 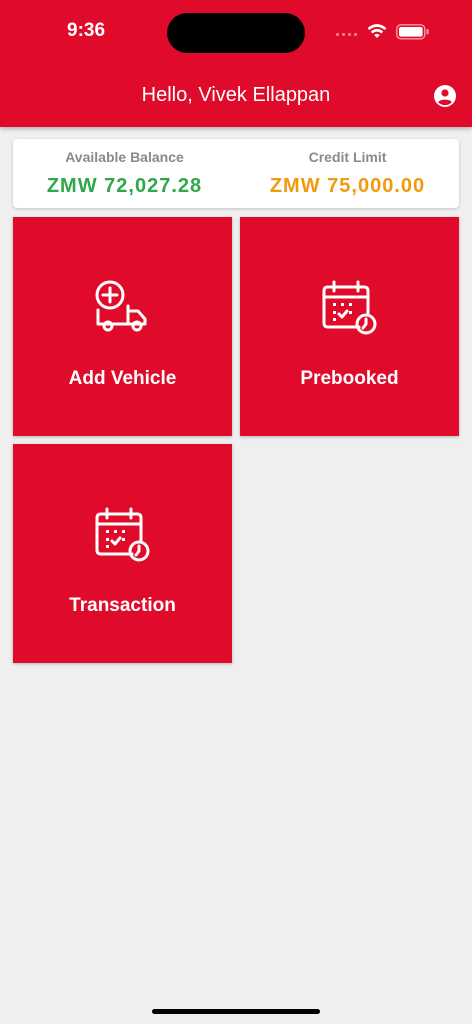 I want to click on prebooked-label: Prebooked, so click(x=349, y=378).